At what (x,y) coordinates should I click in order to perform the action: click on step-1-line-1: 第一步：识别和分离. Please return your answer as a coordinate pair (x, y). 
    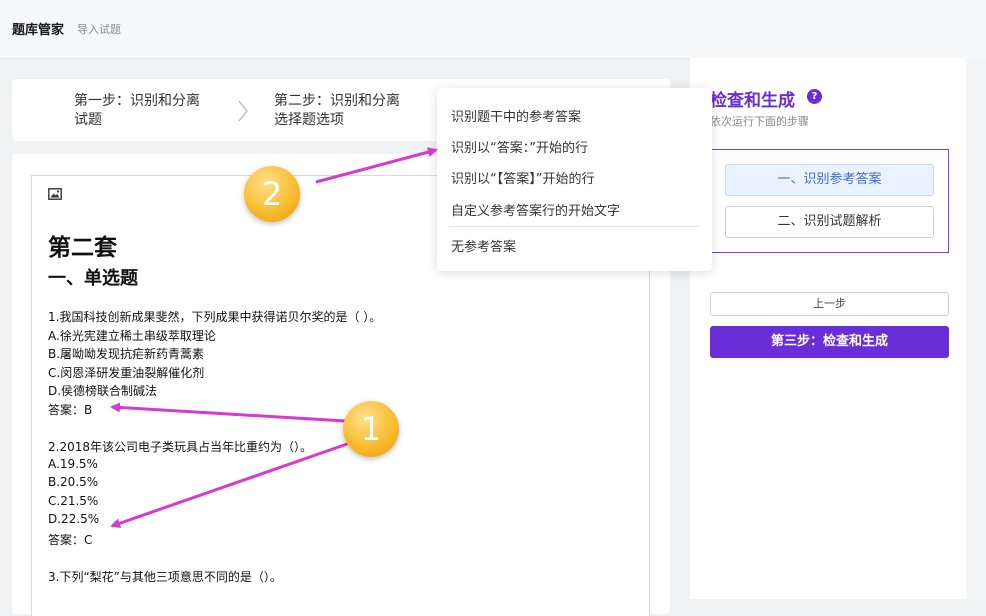
    Looking at the image, I should click on (137, 101).